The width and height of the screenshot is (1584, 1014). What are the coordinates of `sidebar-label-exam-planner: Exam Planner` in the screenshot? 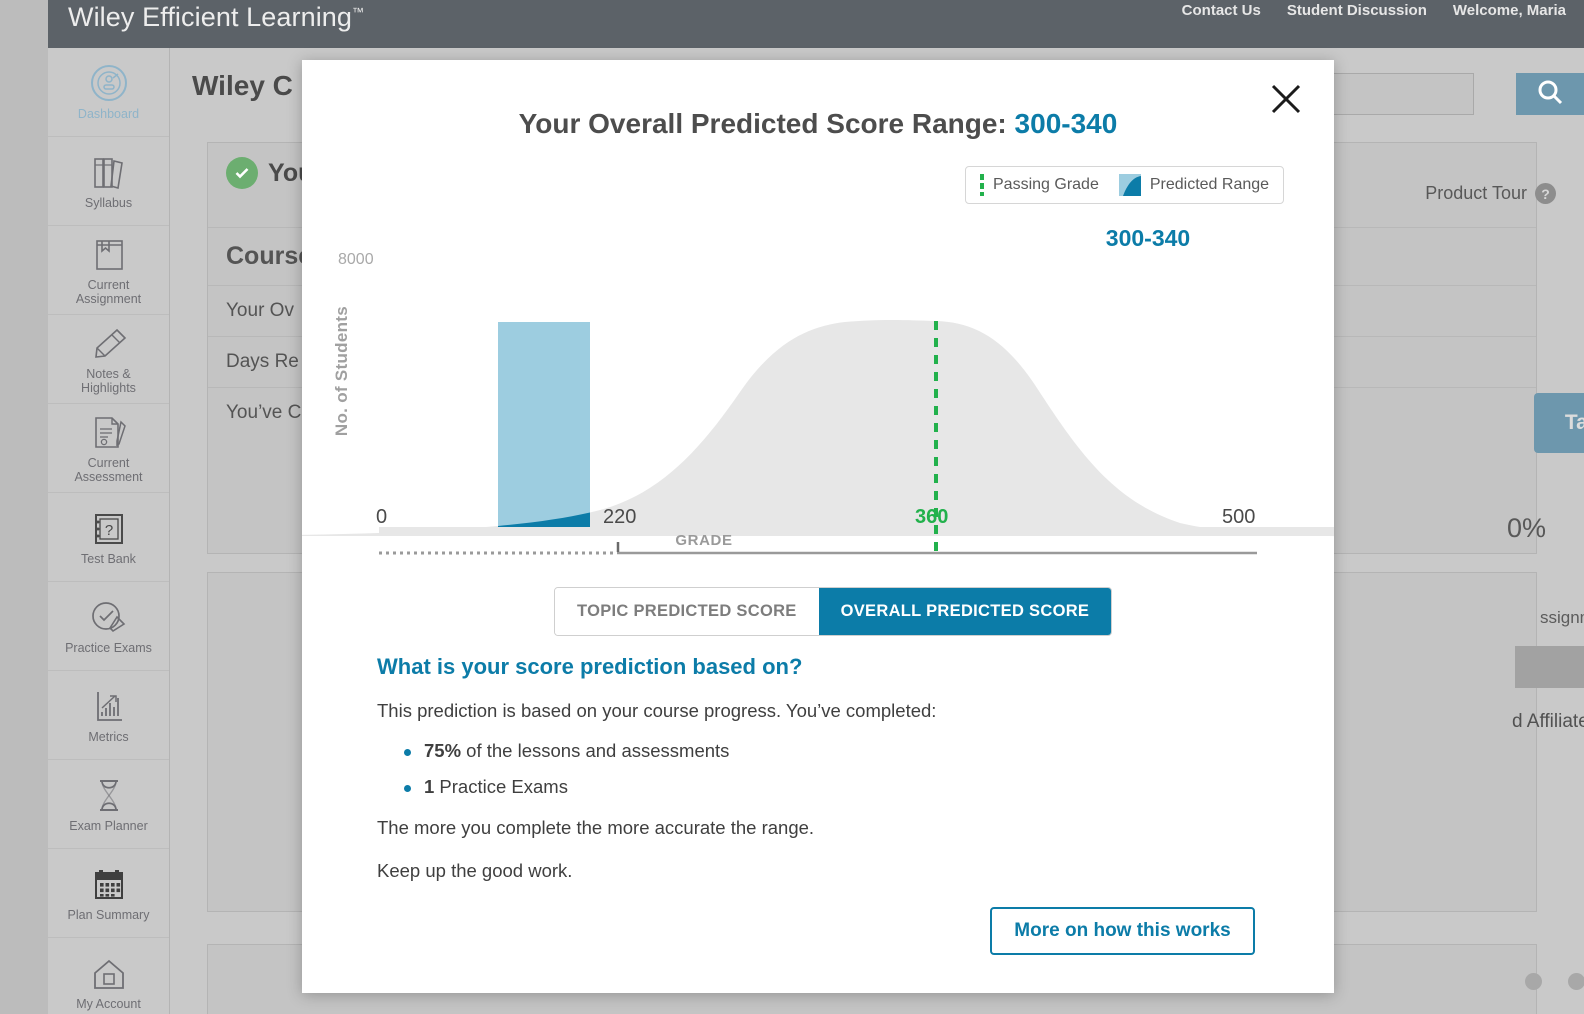 It's located at (108, 825).